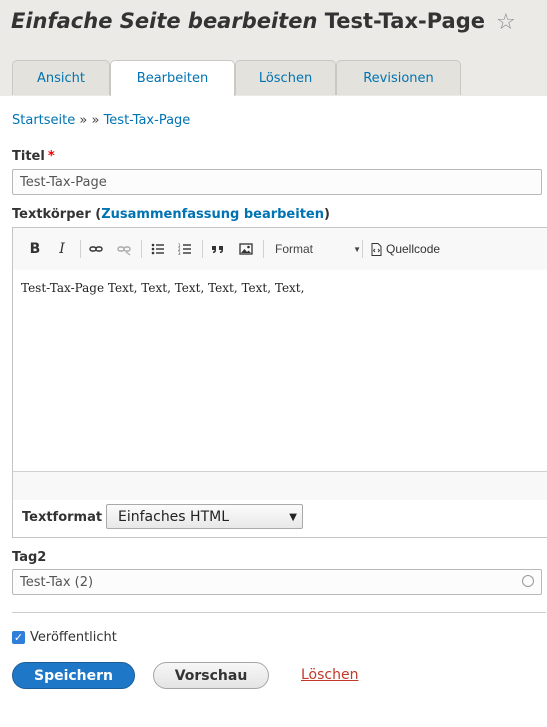 The height and width of the screenshot is (727, 547). I want to click on editor-toolbar: B I 123 Format ▼ Quellcode, so click(280, 249).